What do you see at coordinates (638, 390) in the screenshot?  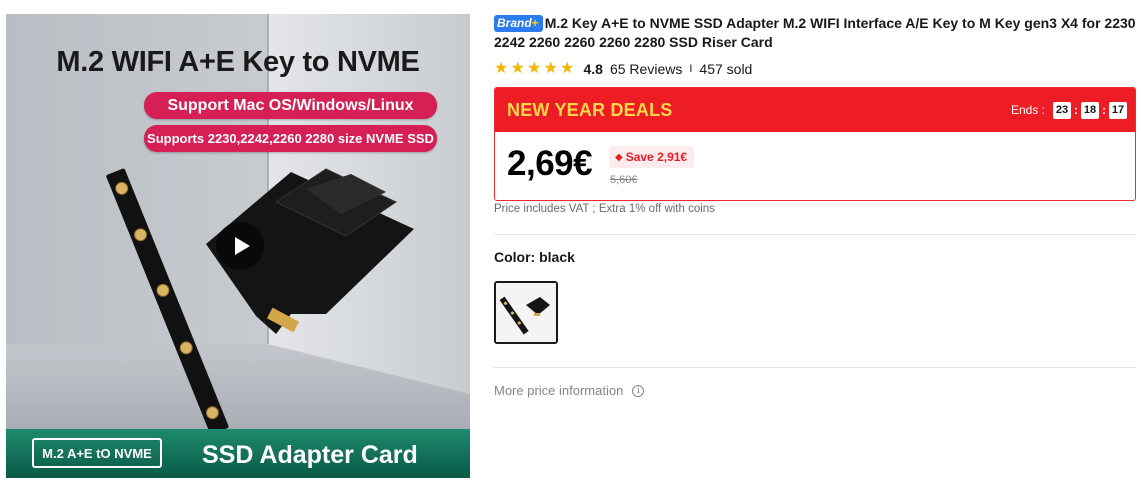 I see `info-icon: i` at bounding box center [638, 390].